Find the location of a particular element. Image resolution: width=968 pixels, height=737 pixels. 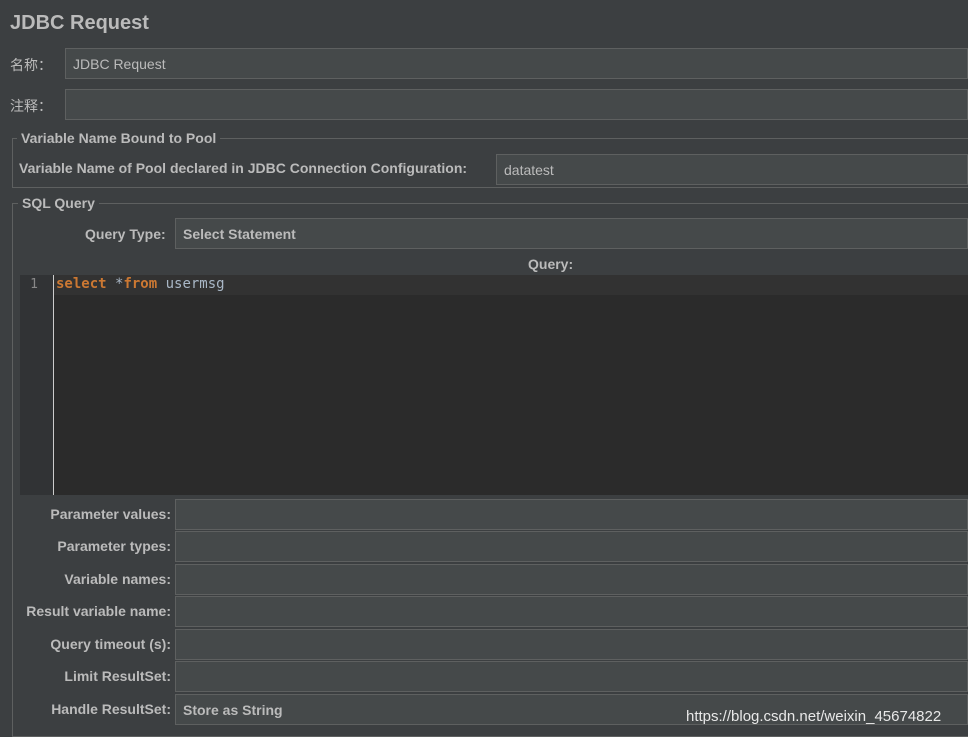

sql-keyword-from: from is located at coordinates (140, 284).